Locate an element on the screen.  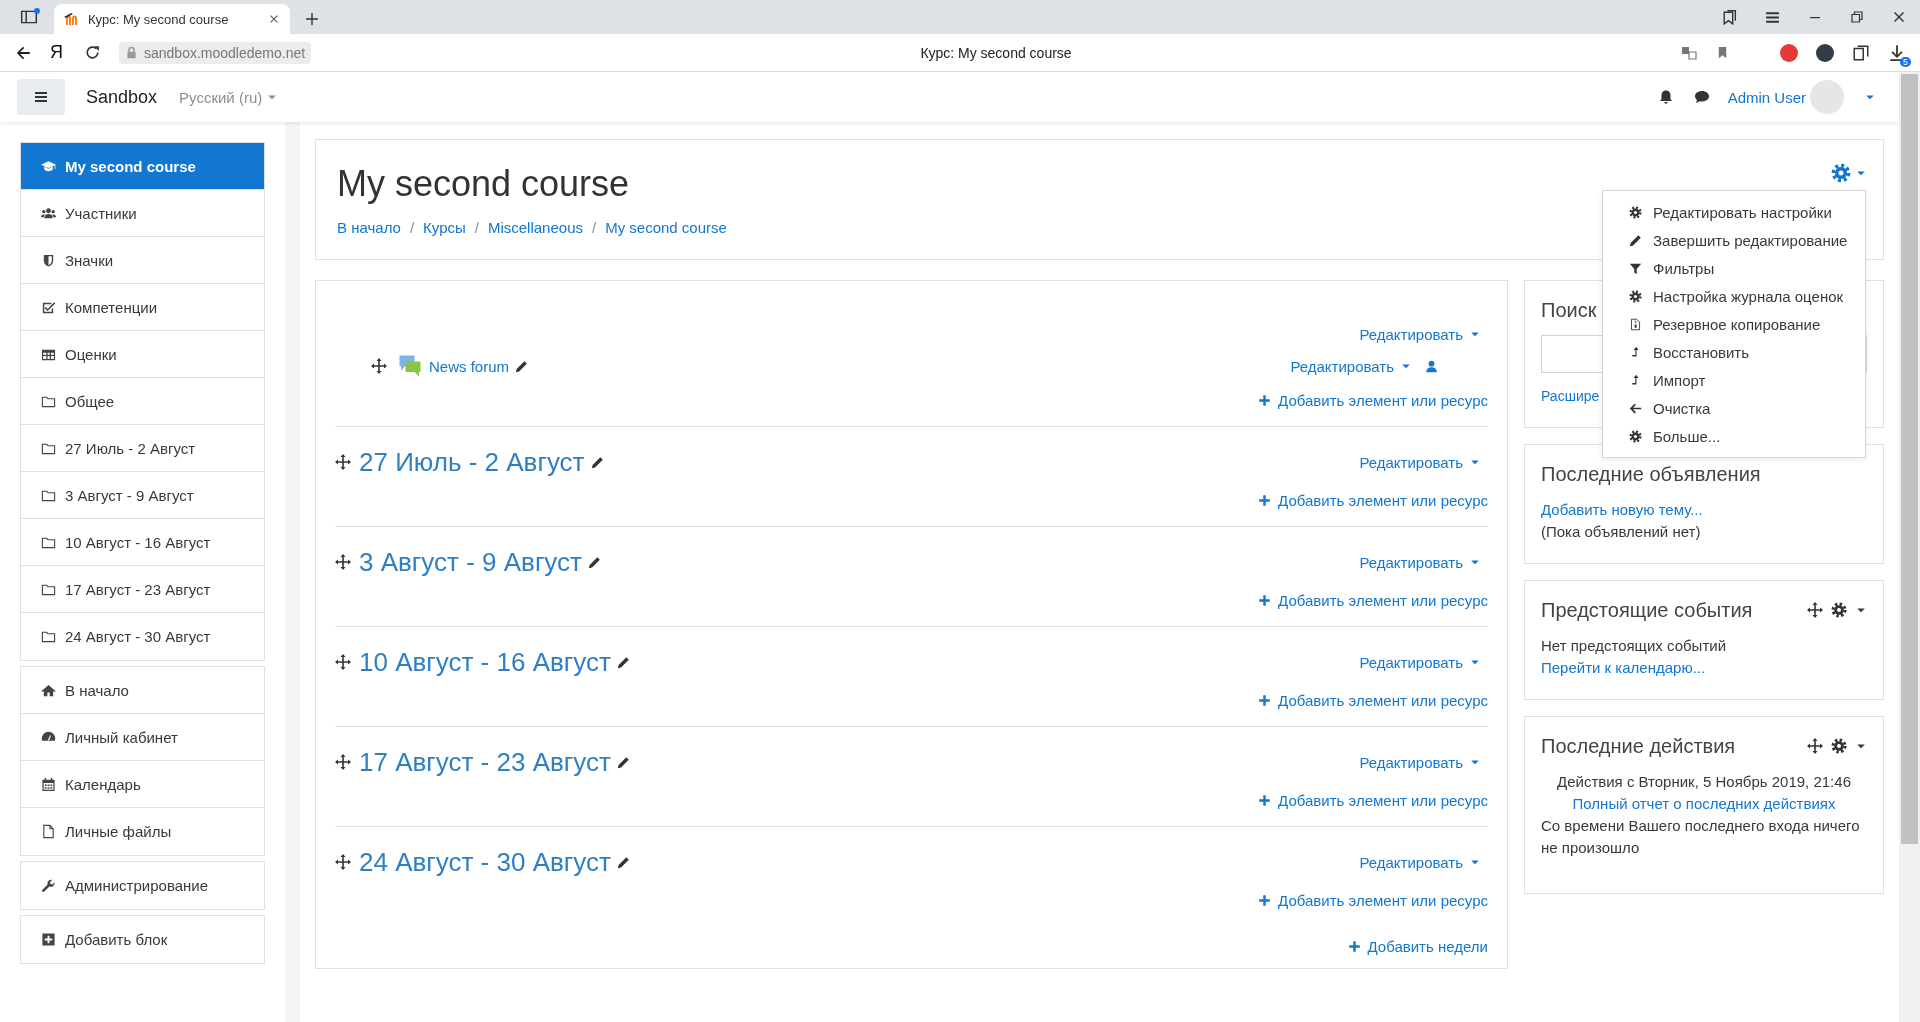
menu-button is located at coordinates (41, 97).